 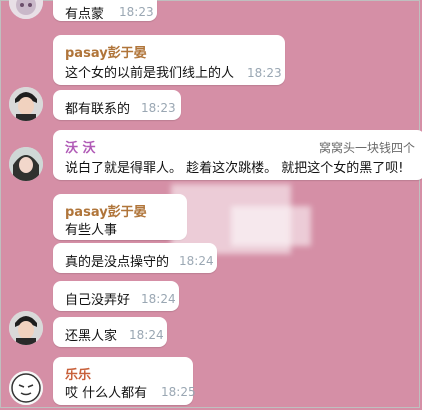 I want to click on message-bubble: 有点蒙 18:23, so click(x=105, y=11).